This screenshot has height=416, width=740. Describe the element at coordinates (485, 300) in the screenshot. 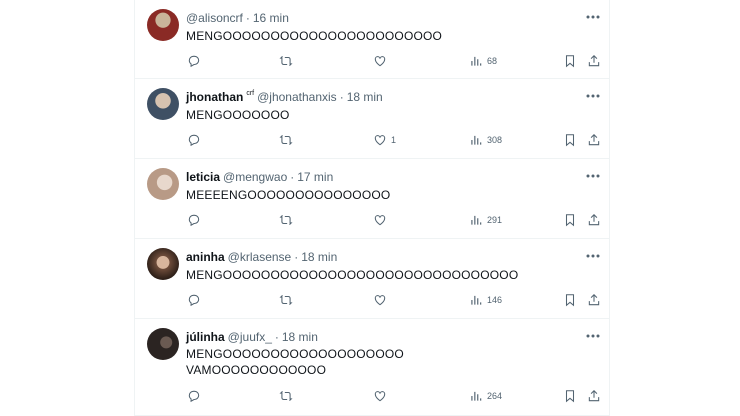

I see `views-button: 146` at that location.